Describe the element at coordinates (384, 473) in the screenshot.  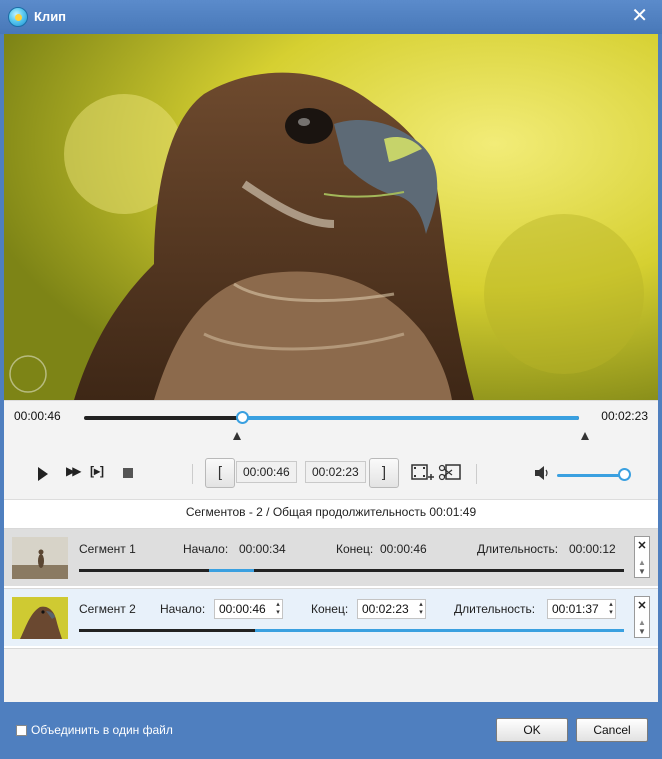
I see `set-end-button: ]` at that location.